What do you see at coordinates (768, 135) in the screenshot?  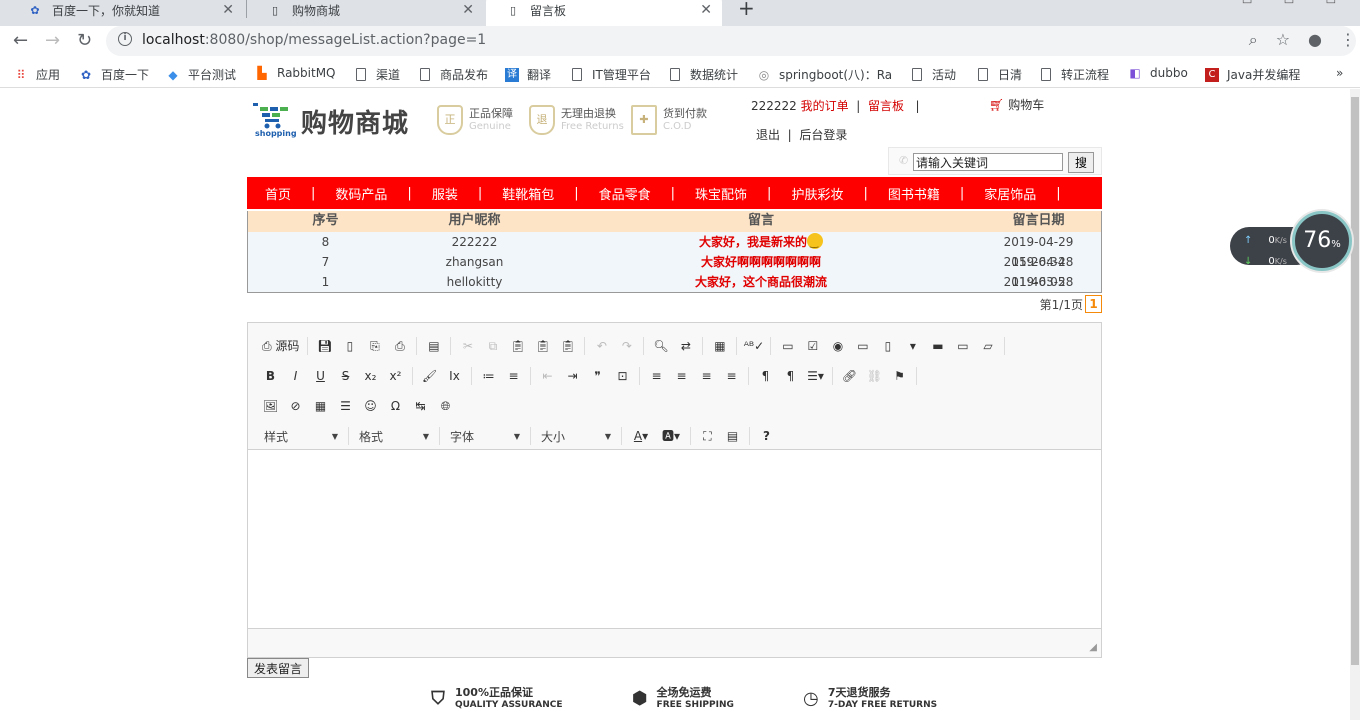 I see `logout-link: 退出` at bounding box center [768, 135].